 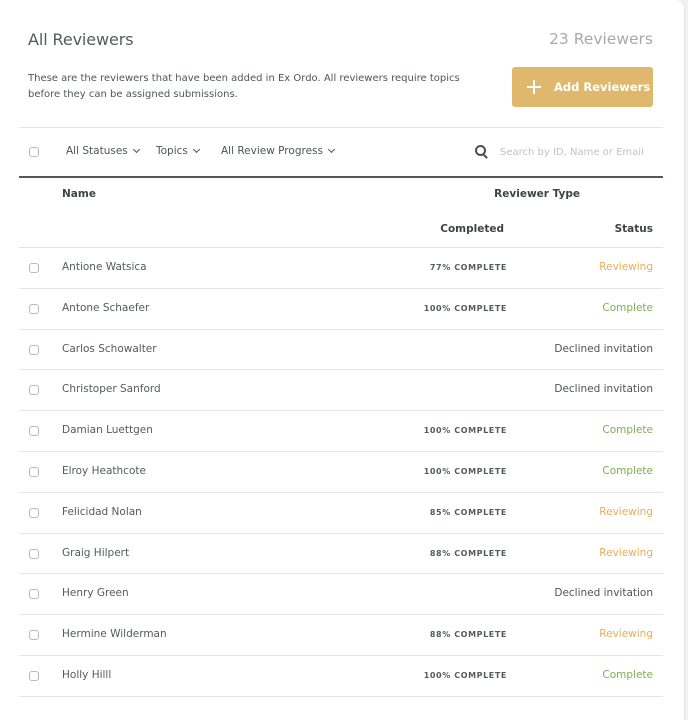 I want to click on table-row: Elroy Heathcote 100% COMPLETE Complete, so click(x=341, y=472).